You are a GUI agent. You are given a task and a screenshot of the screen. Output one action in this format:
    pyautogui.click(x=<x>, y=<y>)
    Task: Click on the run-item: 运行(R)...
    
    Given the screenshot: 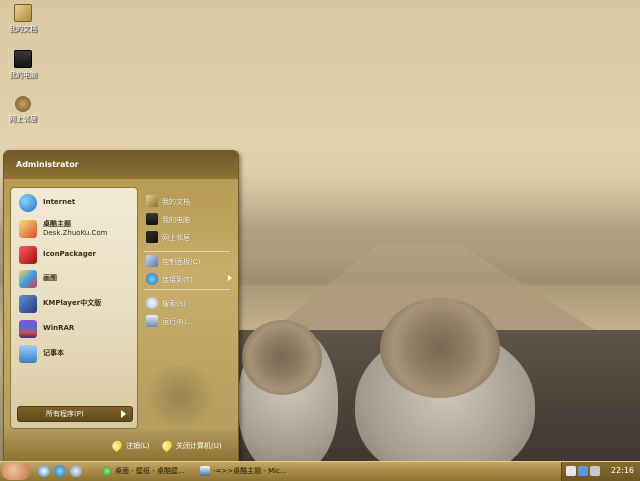 What is the action you would take?
    pyautogui.click(x=188, y=321)
    